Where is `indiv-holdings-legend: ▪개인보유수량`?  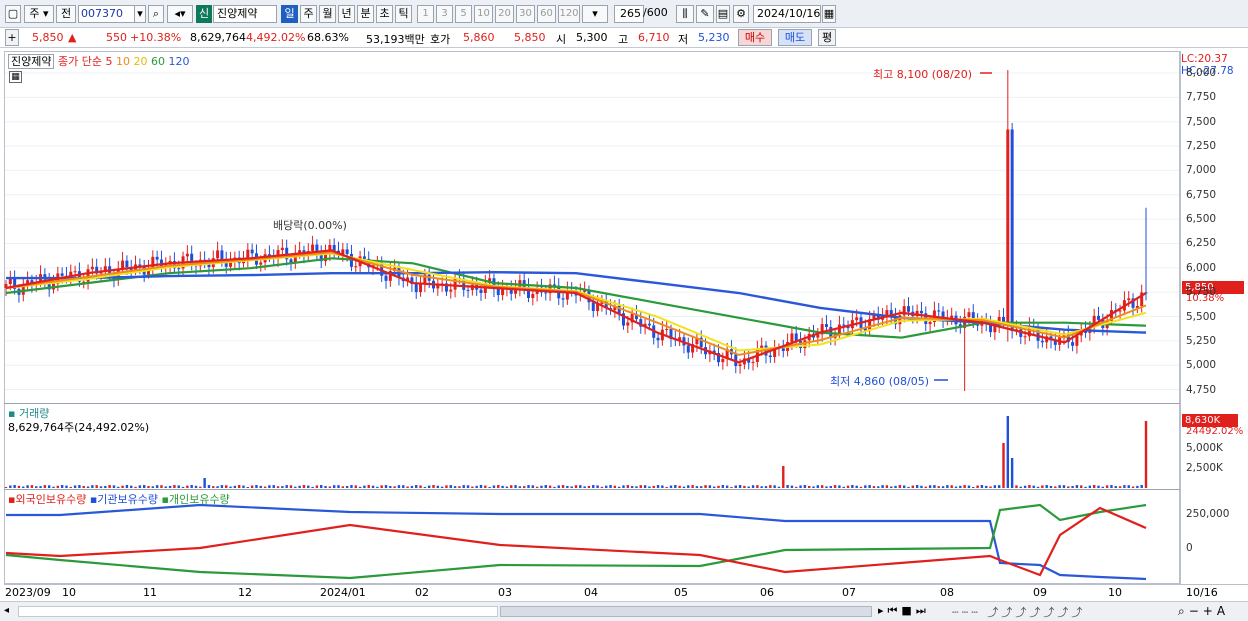 indiv-holdings-legend: ▪개인보유수량 is located at coordinates (196, 499).